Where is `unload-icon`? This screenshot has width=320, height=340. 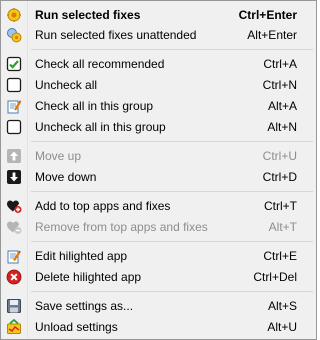 unload-icon is located at coordinates (14, 327).